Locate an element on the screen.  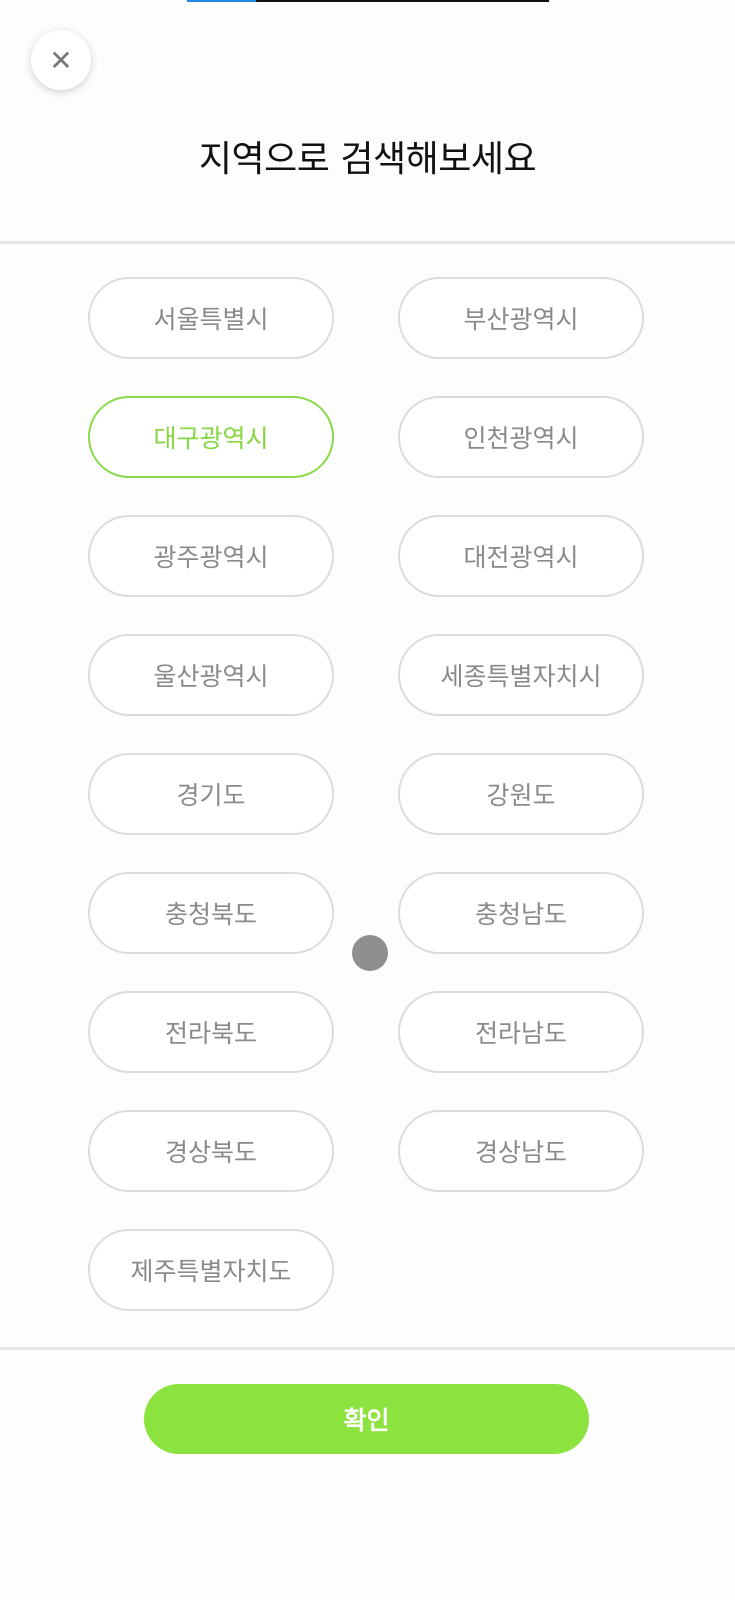
region-button: 울산광역시 is located at coordinates (211, 675).